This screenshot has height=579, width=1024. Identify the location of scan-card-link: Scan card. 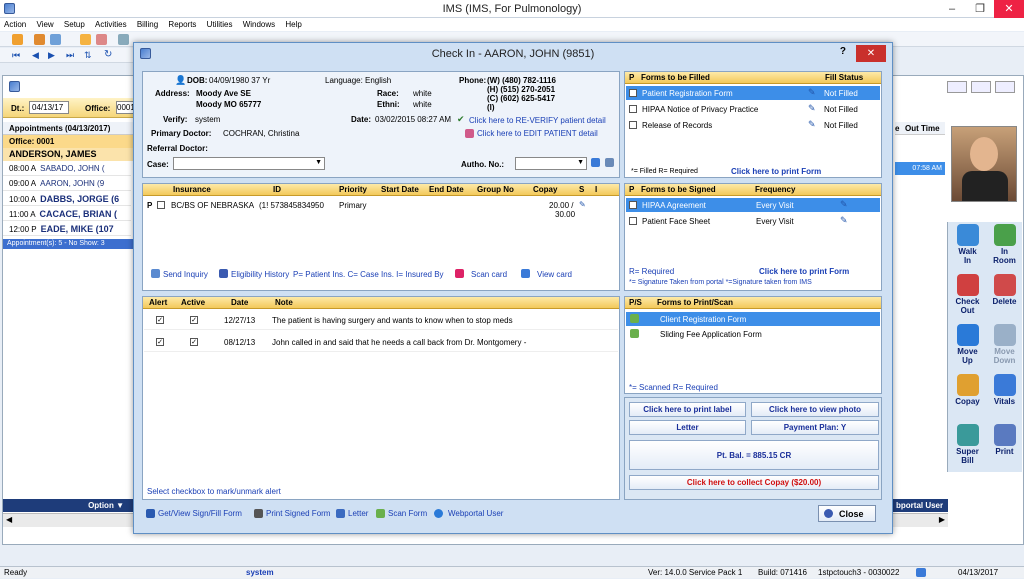
(489, 274).